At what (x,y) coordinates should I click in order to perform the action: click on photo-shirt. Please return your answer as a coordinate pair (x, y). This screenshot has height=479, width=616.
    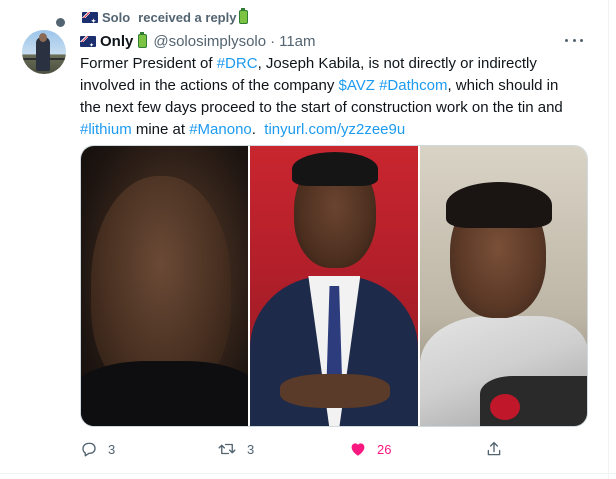
    Looking at the image, I should click on (165, 393).